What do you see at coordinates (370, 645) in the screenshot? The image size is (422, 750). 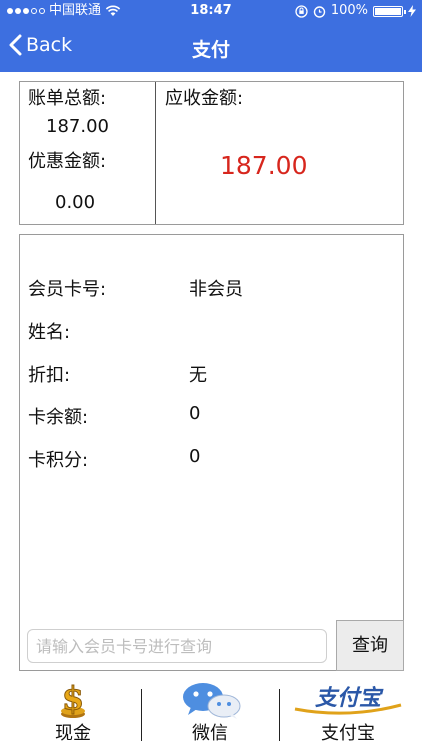 I see `query-button: 查询` at bounding box center [370, 645].